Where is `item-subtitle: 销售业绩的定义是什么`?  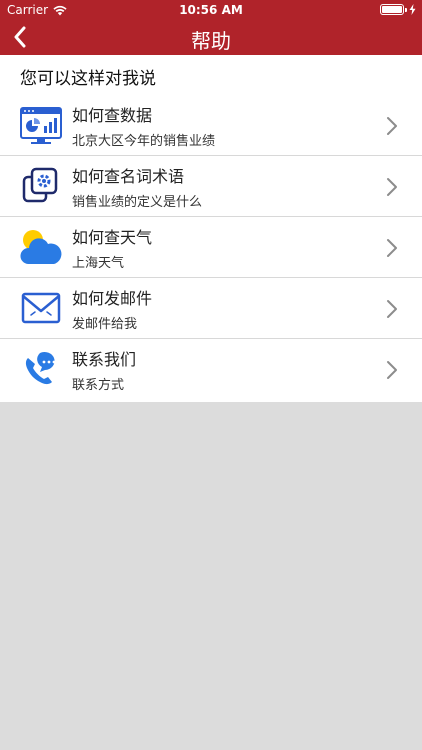 item-subtitle: 销售业绩的定义是什么 is located at coordinates (137, 202).